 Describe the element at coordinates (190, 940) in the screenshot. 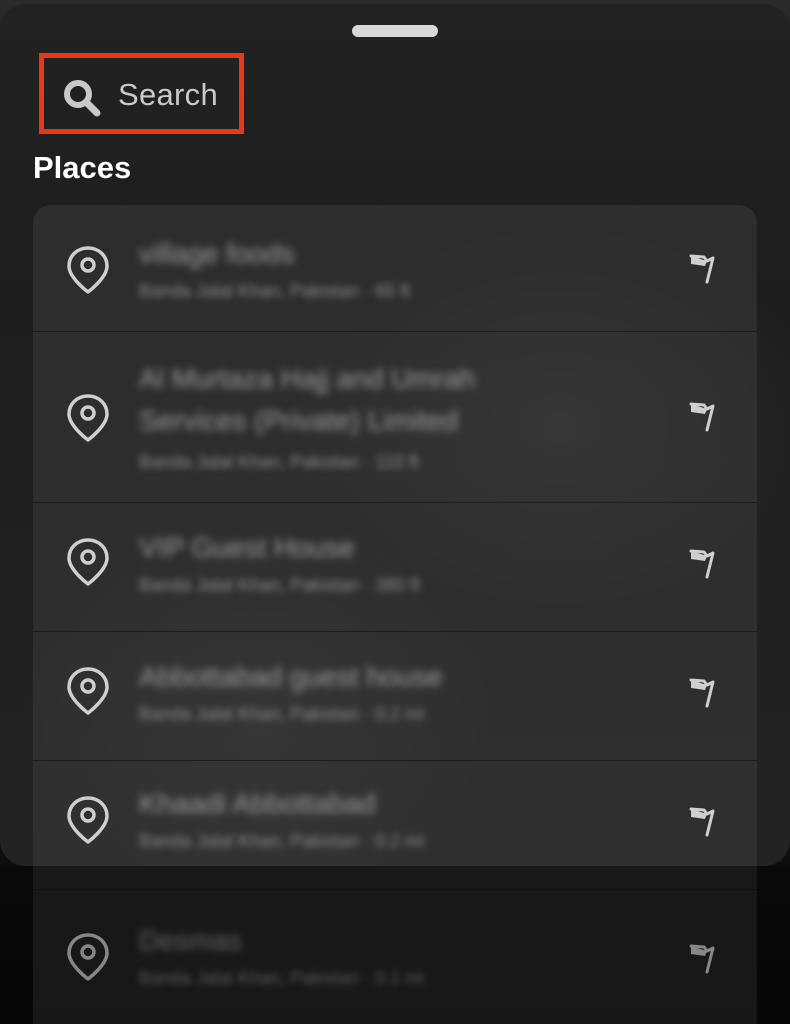

I see `place-title: Desmas` at that location.